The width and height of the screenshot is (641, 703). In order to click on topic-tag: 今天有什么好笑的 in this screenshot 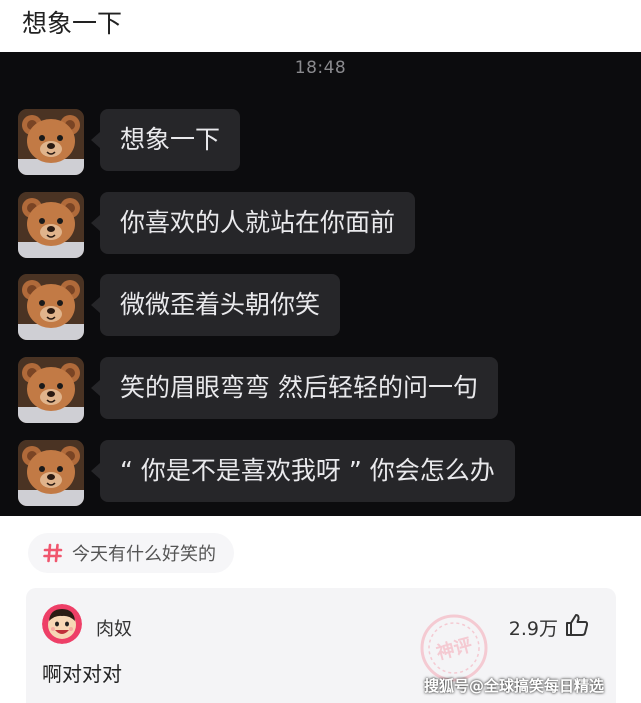, I will do `click(131, 553)`.